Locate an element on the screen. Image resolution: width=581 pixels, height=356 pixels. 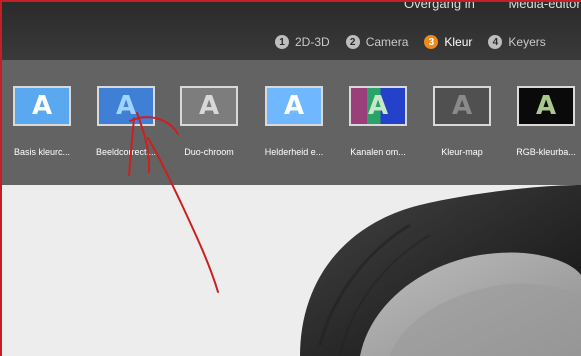
tab-kleur: 3 Kleur is located at coordinates (448, 42).